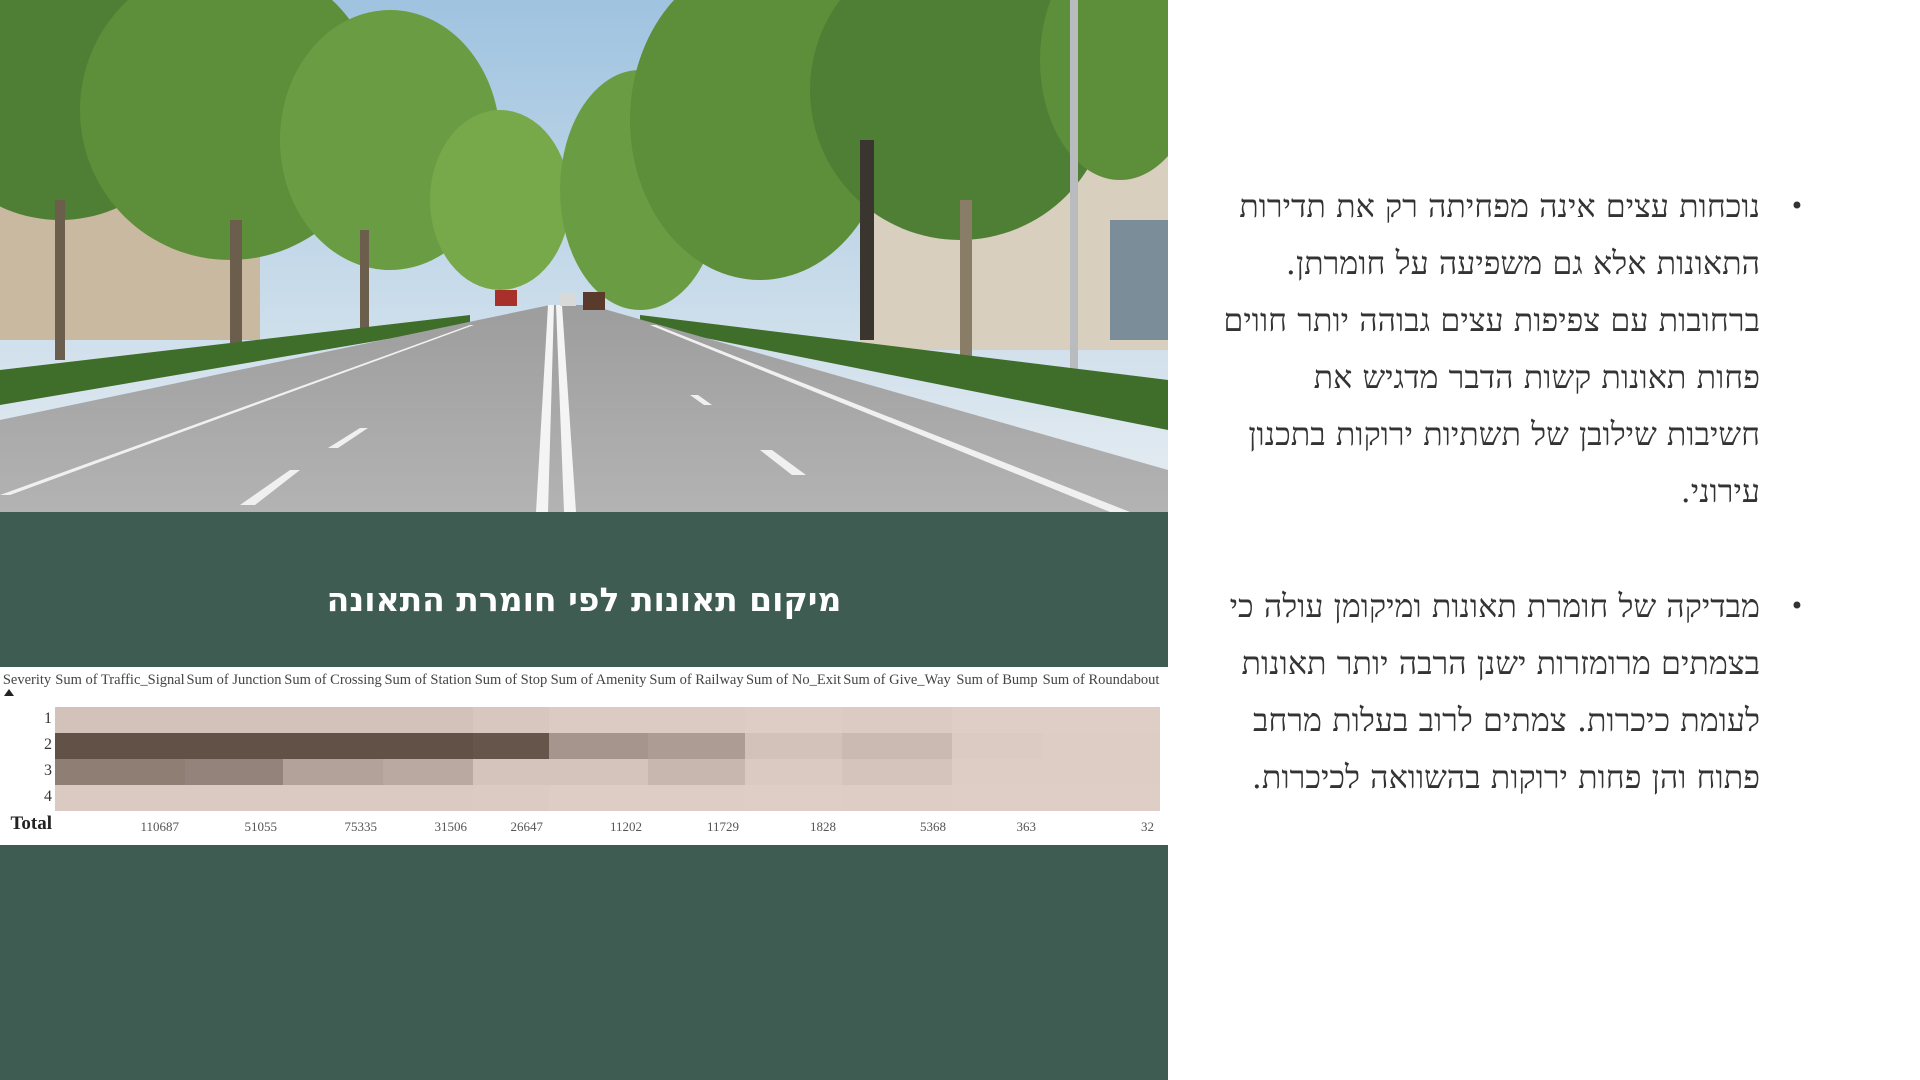  I want to click on column-header: Sum of Amenity, so click(598, 680).